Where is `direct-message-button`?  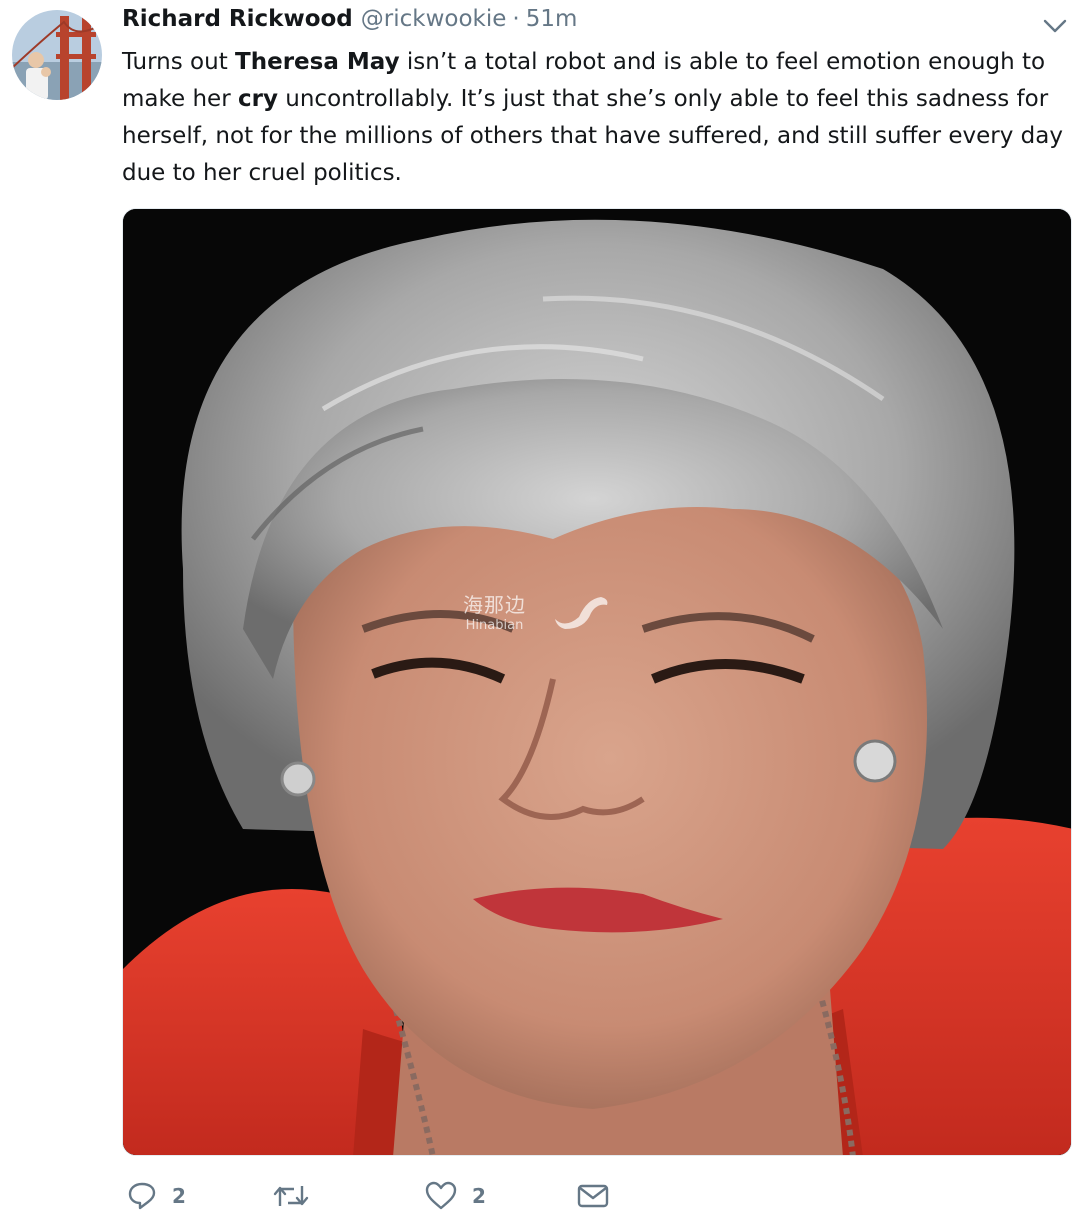
direct-message-button is located at coordinates (593, 1196).